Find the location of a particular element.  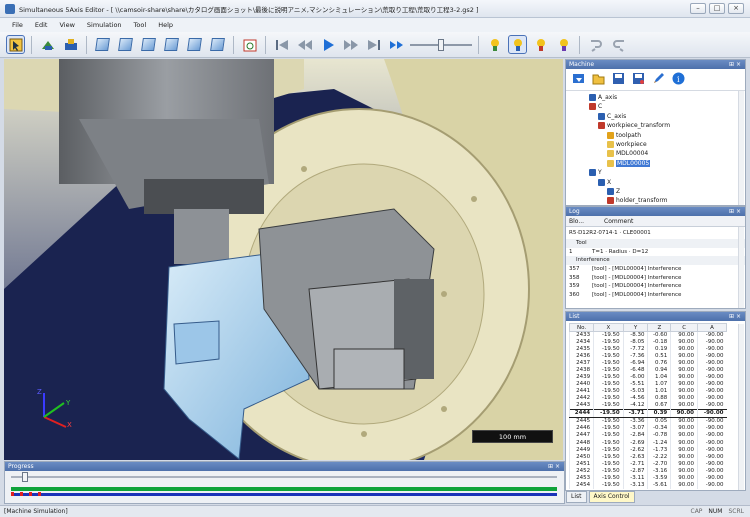

menu-edit: Edit is located at coordinates (41, 25).